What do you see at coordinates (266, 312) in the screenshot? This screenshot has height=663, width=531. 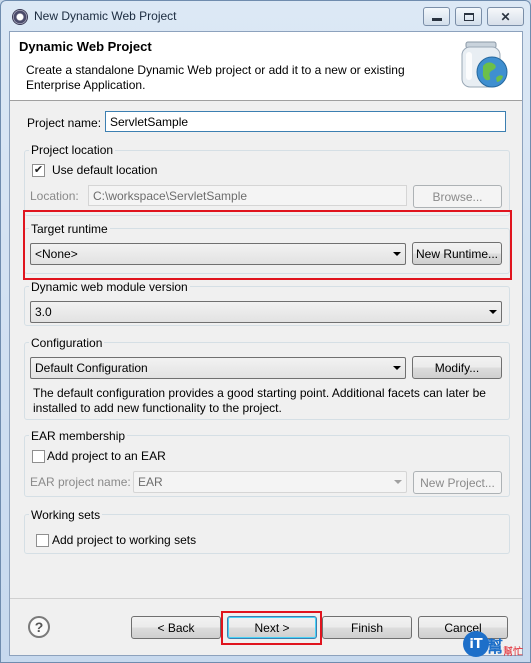 I see `module-version-select: 3.0` at bounding box center [266, 312].